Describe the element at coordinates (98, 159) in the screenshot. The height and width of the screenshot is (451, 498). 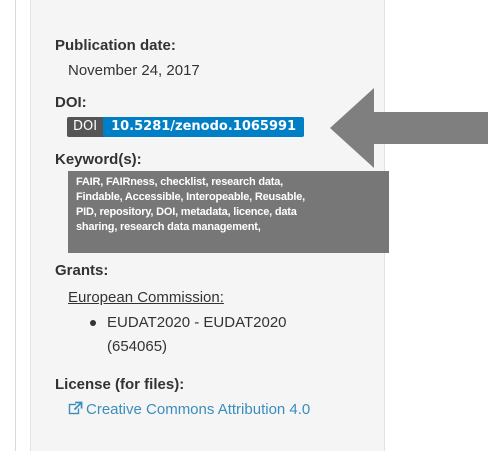
I see `keywords-label: Keyword(s):` at that location.